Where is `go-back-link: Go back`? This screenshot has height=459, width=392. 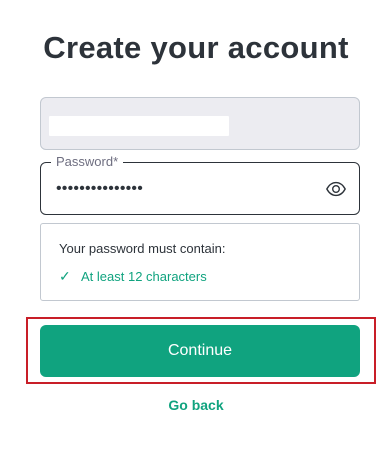 go-back-link: Go back is located at coordinates (196, 405).